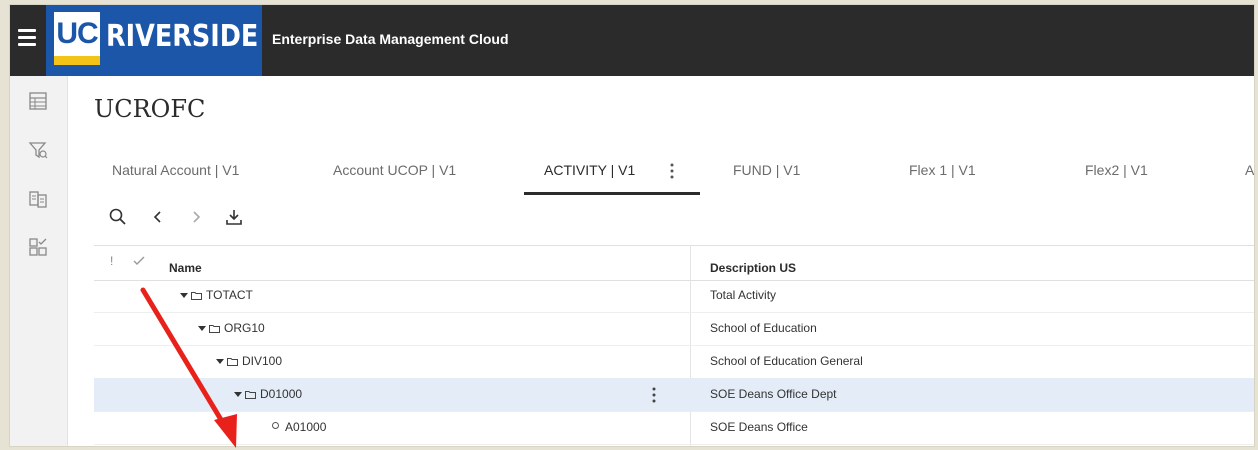  Describe the element at coordinates (244, 328) in the screenshot. I see `node-label: ORG10` at that location.